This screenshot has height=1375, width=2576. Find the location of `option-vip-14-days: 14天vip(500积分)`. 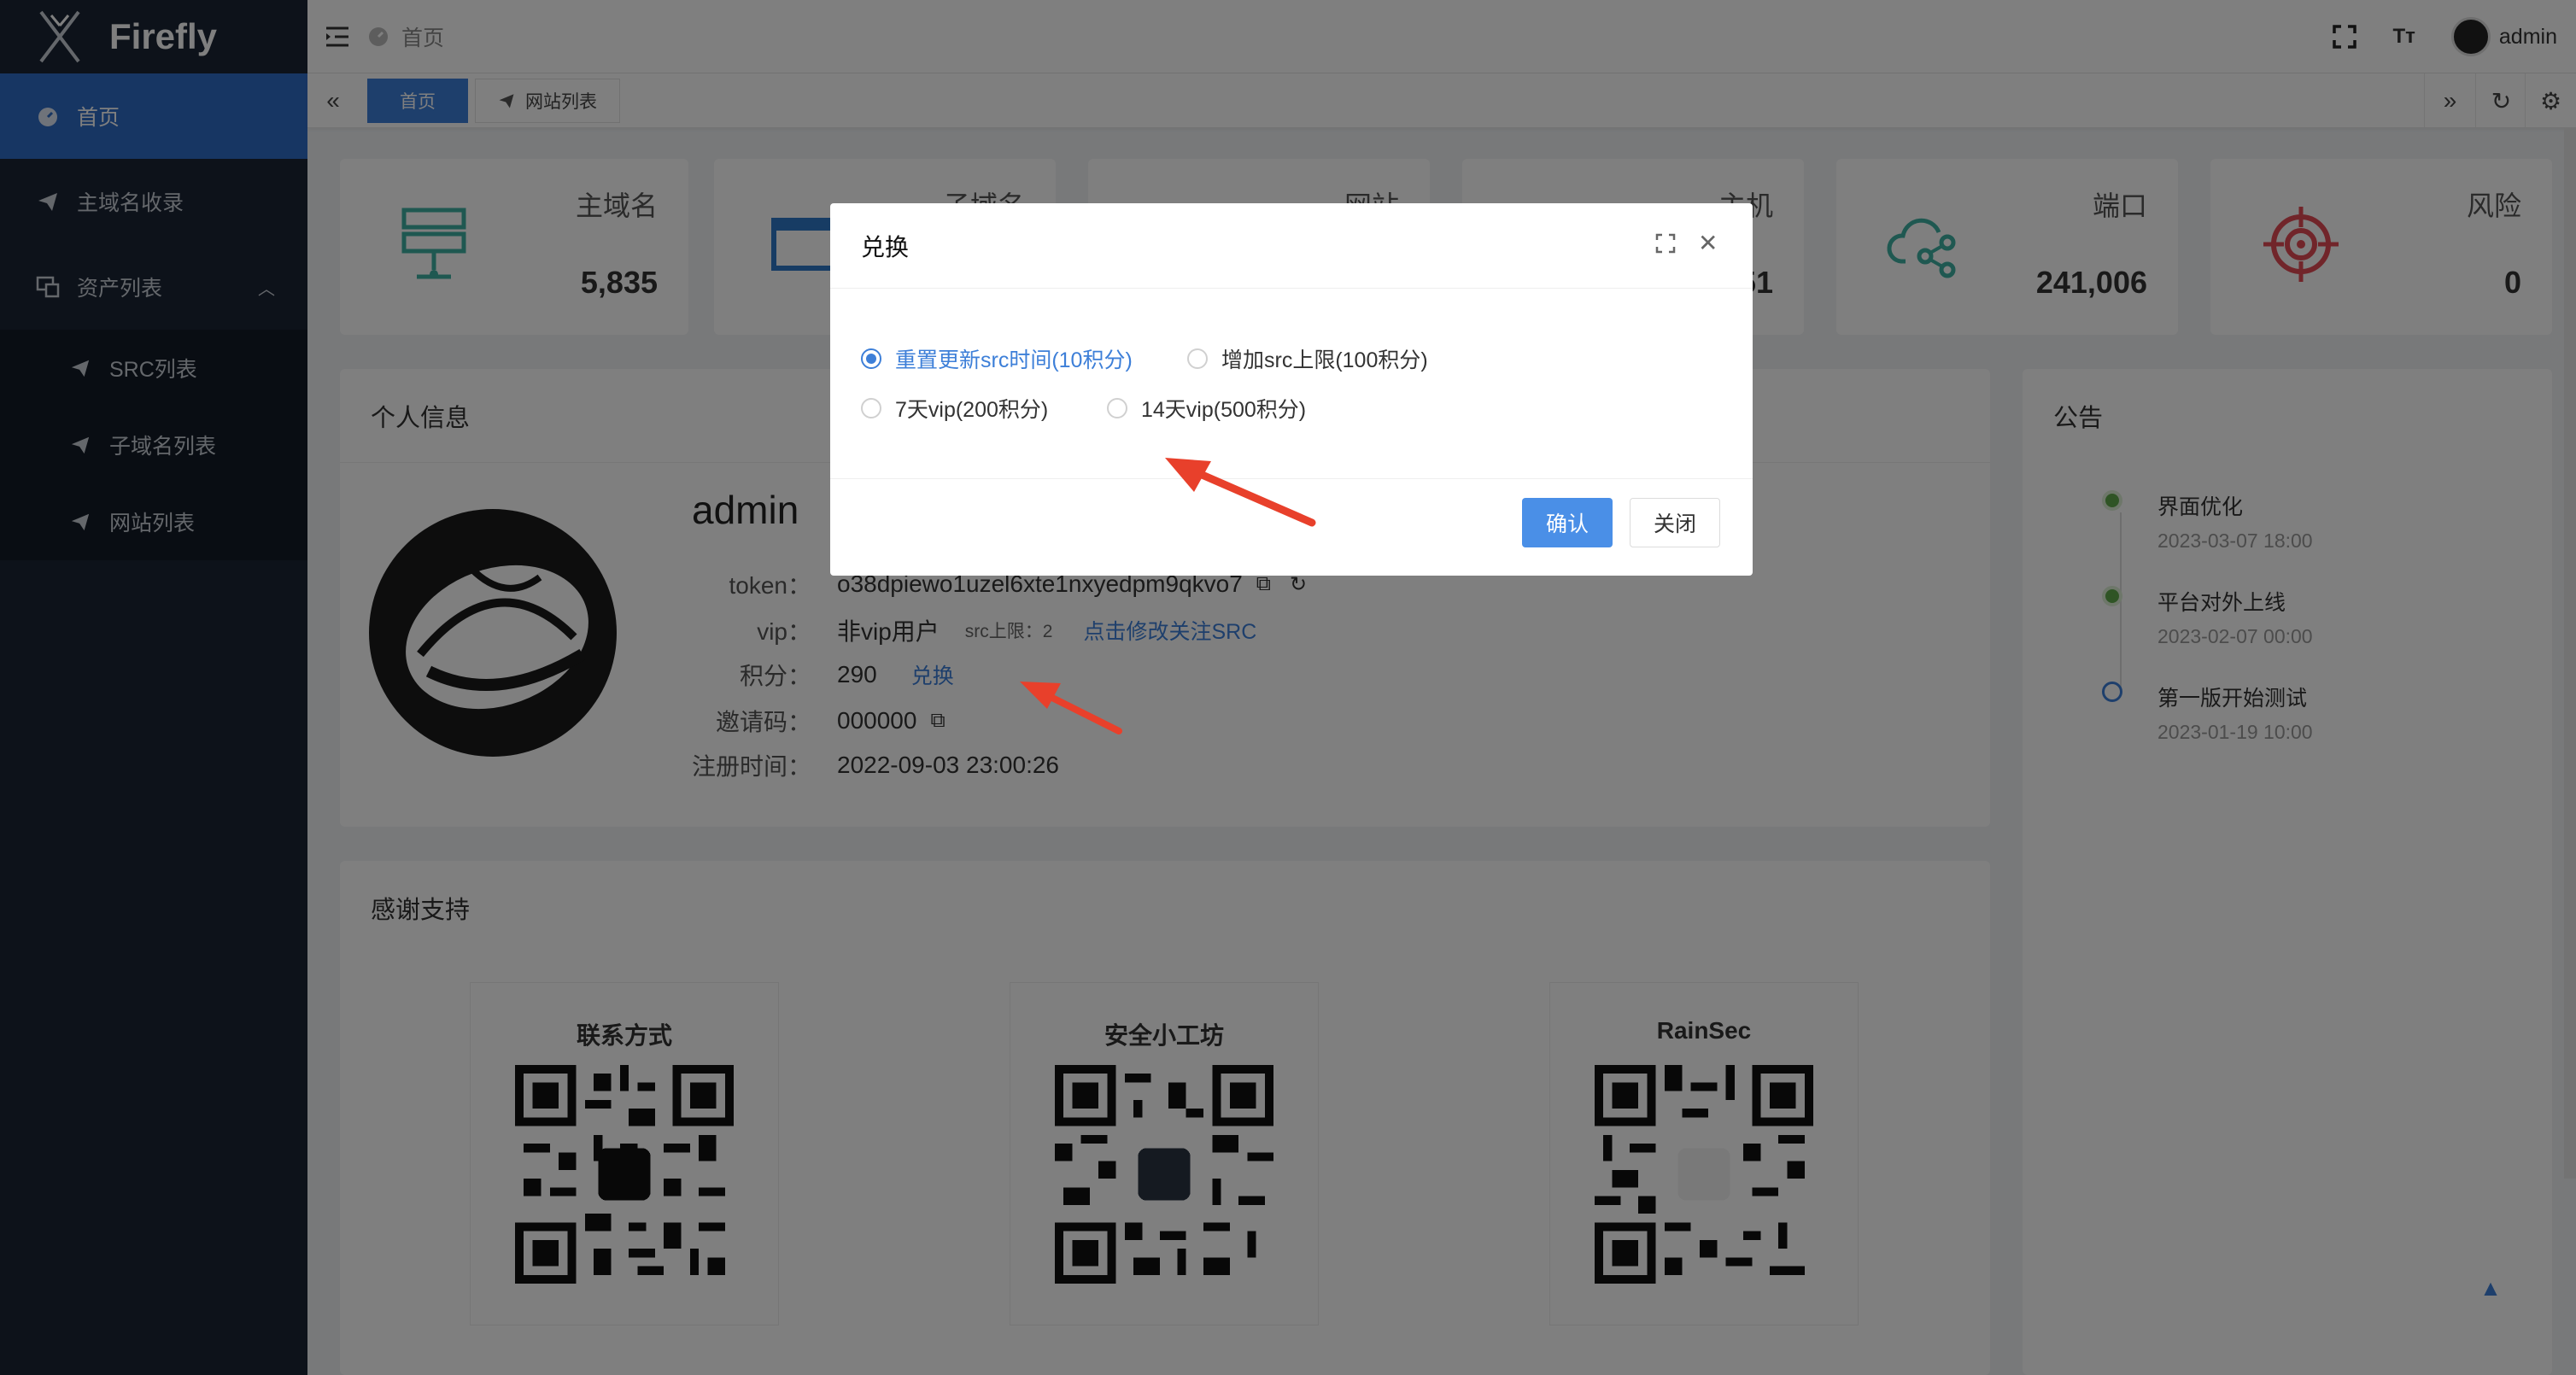

option-vip-14-days: 14天vip(500积分) is located at coordinates (1206, 408).